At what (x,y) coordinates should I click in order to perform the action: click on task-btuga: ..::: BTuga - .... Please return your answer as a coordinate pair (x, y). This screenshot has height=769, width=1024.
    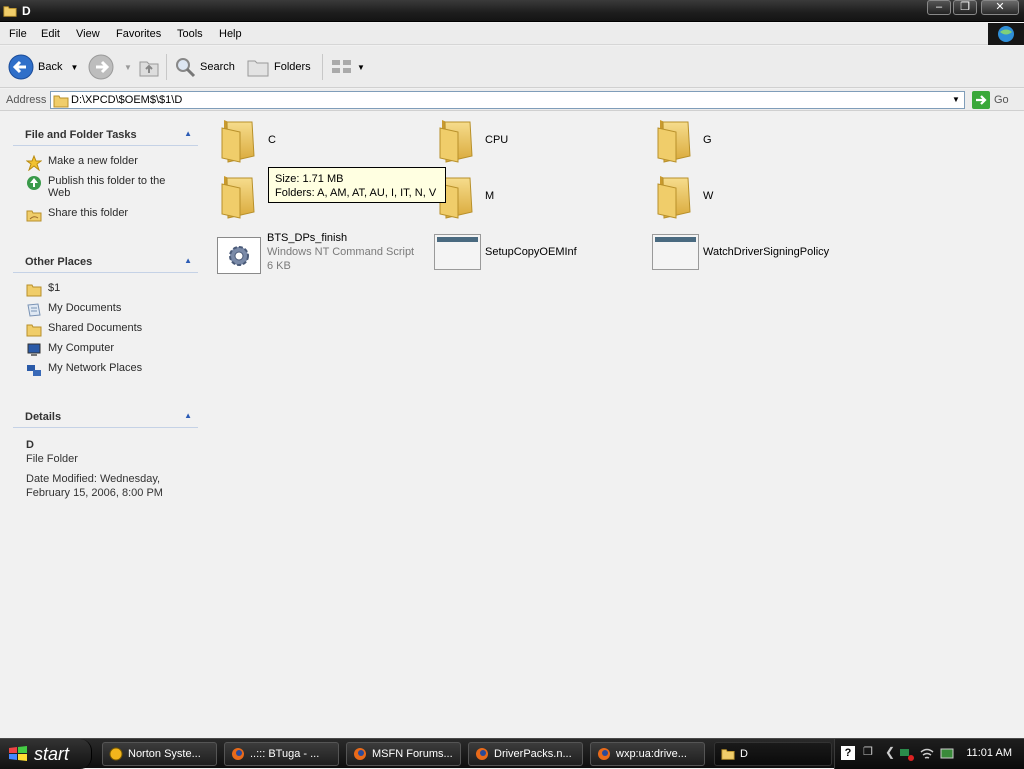
    Looking at the image, I should click on (281, 754).